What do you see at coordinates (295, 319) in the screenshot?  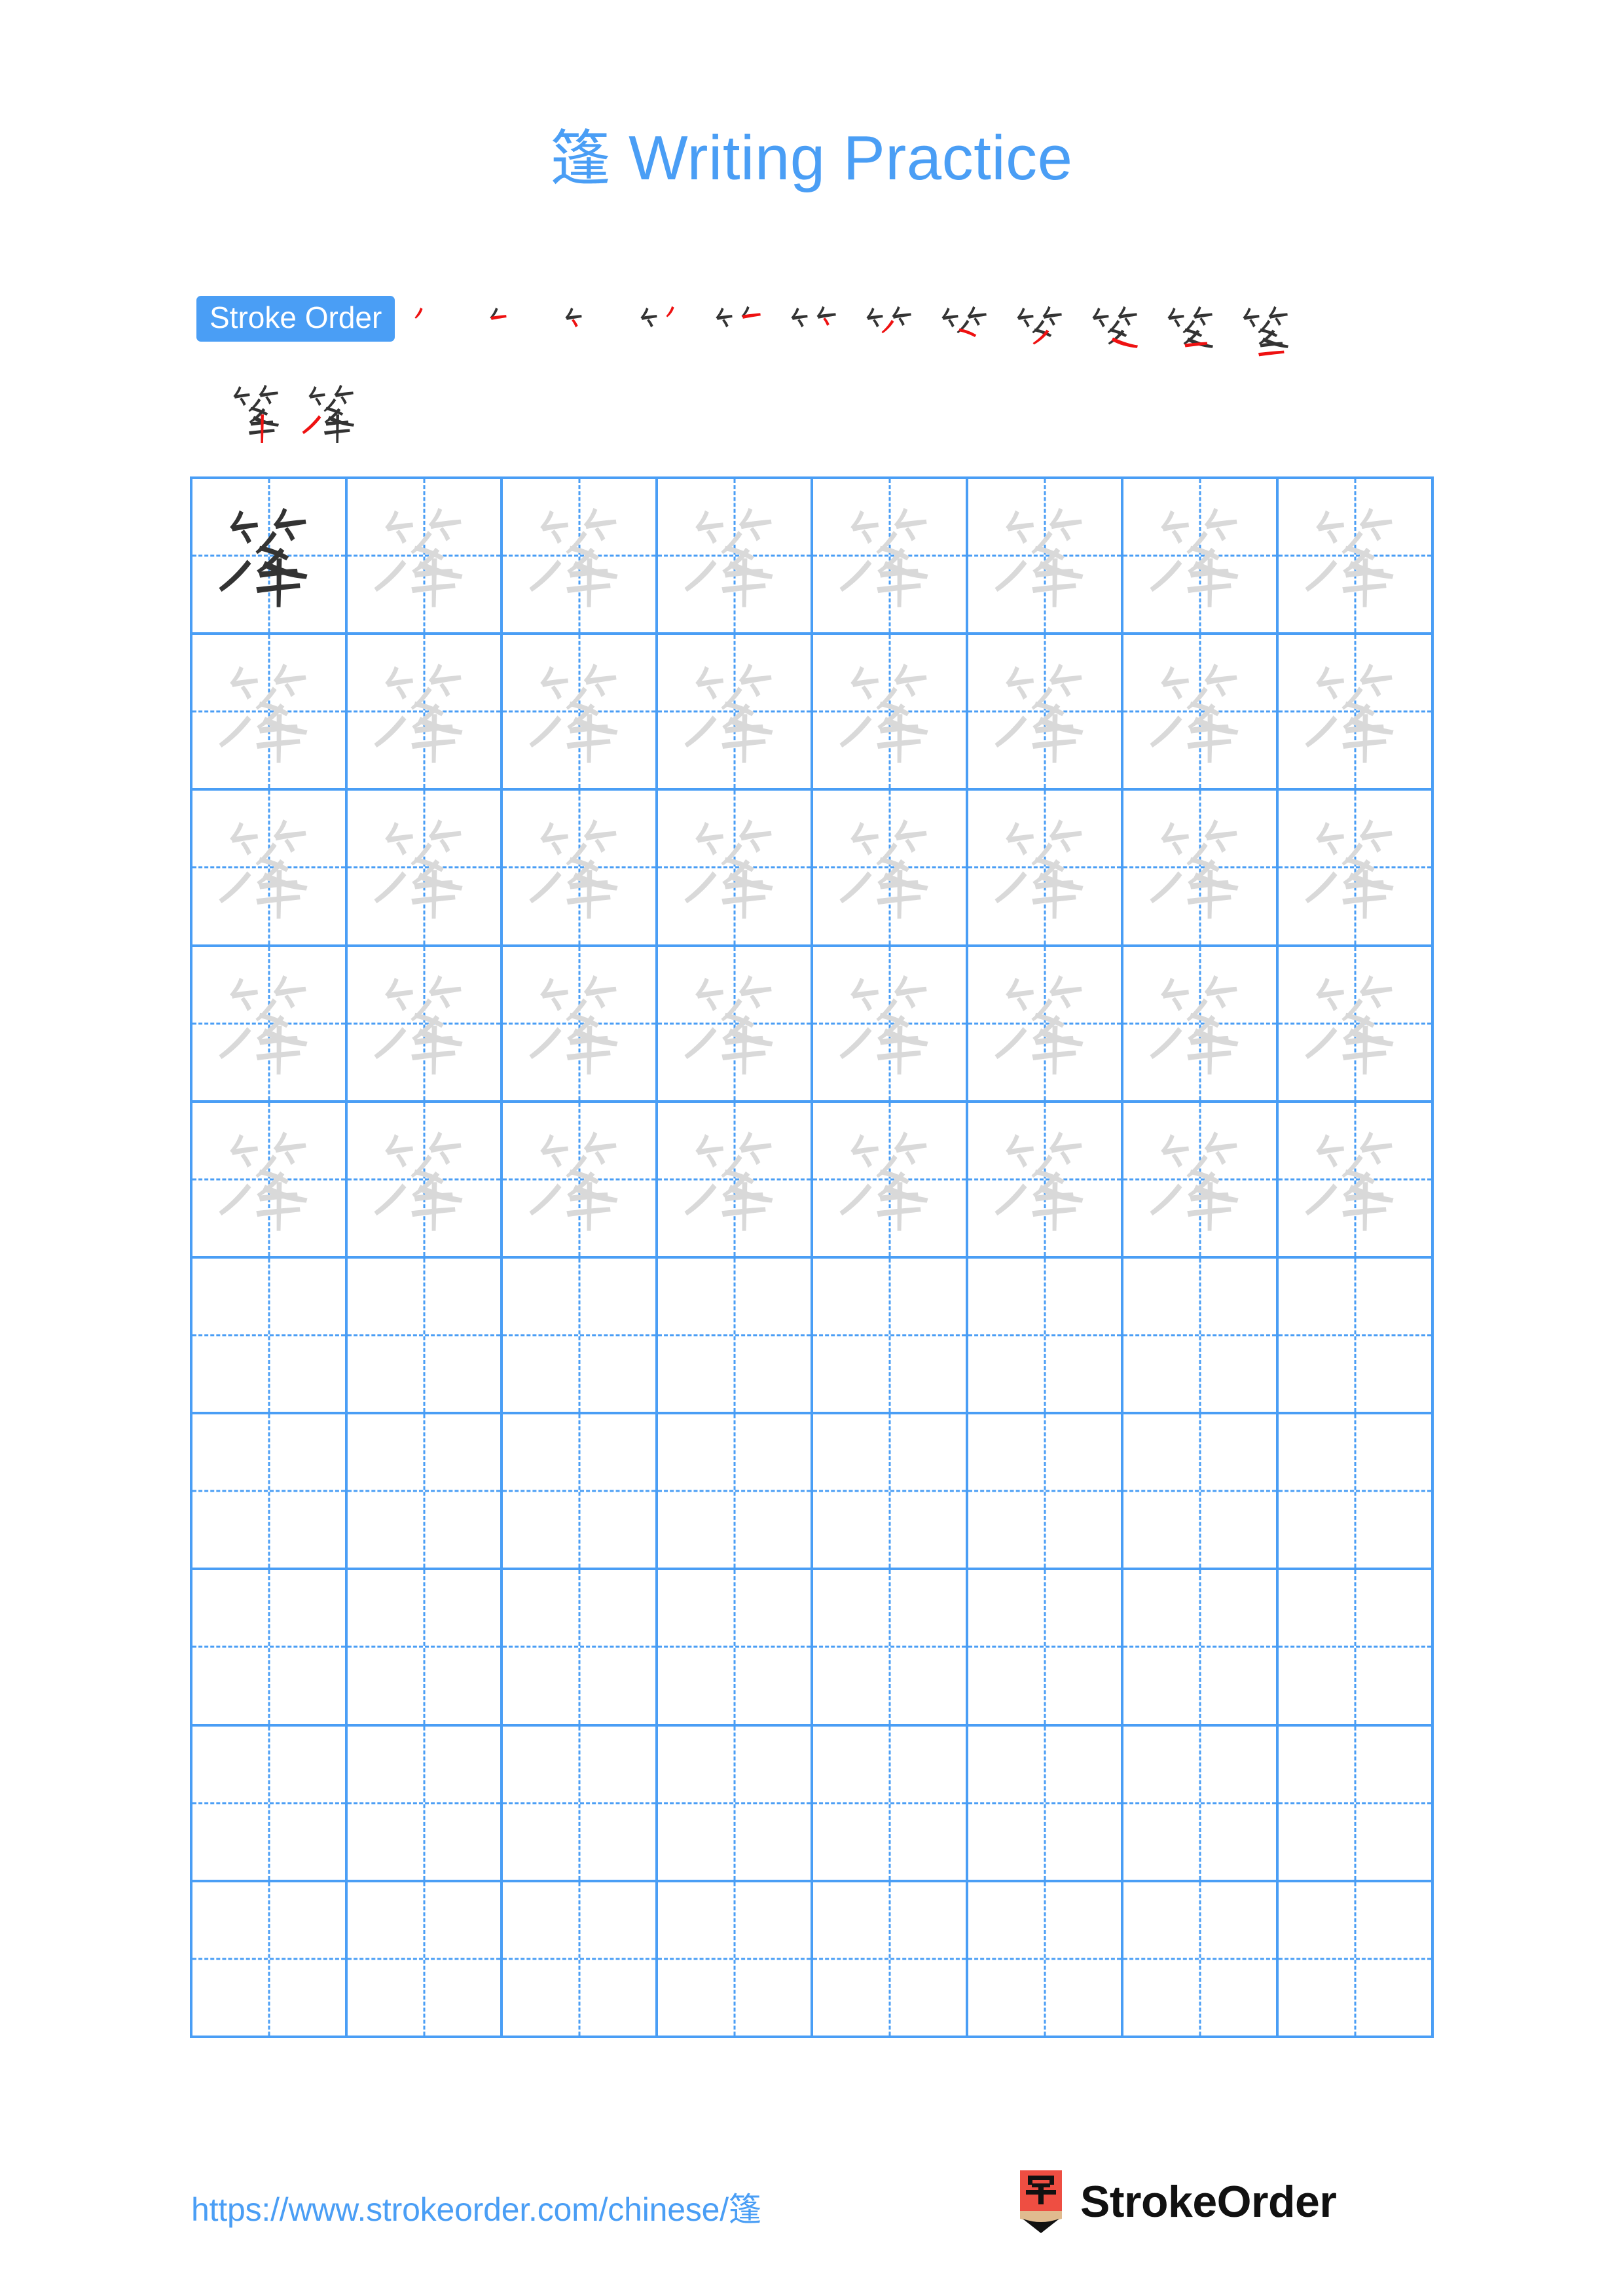 I see `stroke-order-badge: Stroke Order` at bounding box center [295, 319].